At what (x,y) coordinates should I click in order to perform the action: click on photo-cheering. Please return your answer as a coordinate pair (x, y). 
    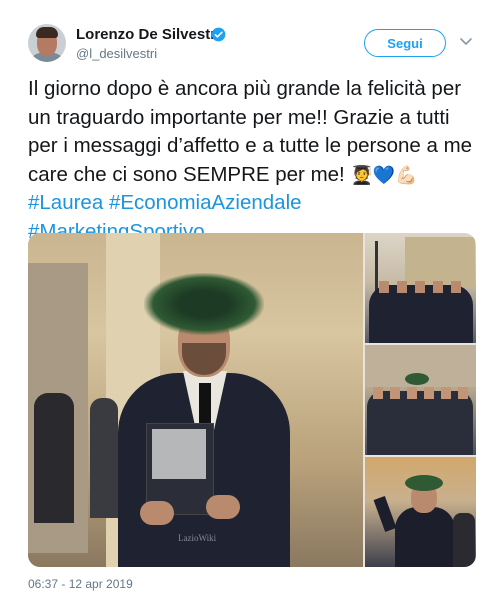
    Looking at the image, I should click on (420, 512).